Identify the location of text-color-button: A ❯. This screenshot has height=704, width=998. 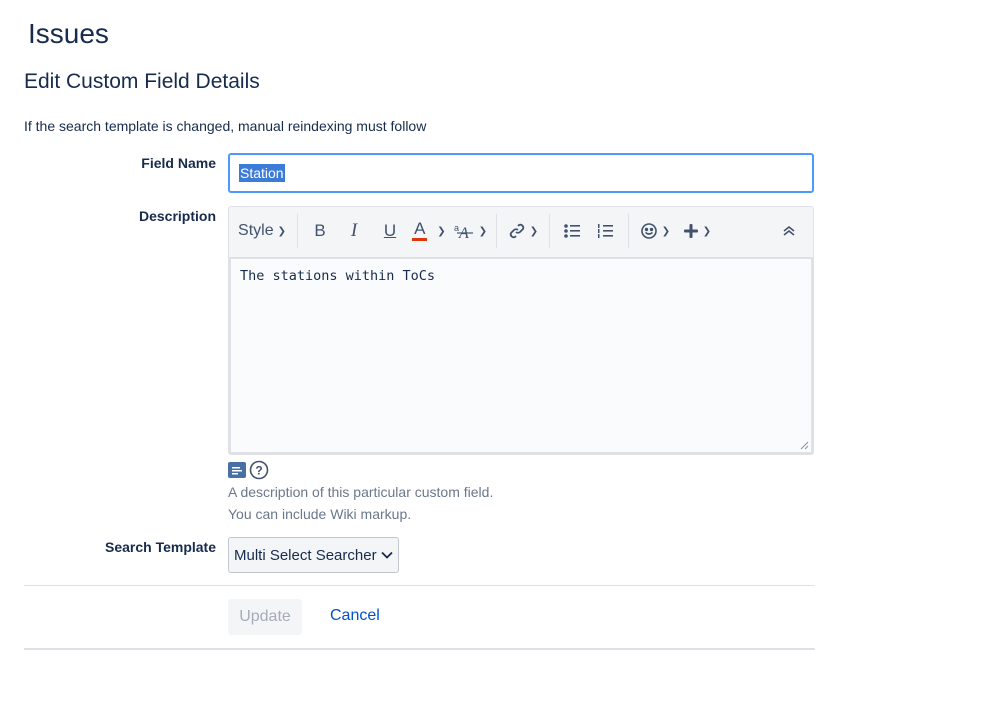
(429, 231).